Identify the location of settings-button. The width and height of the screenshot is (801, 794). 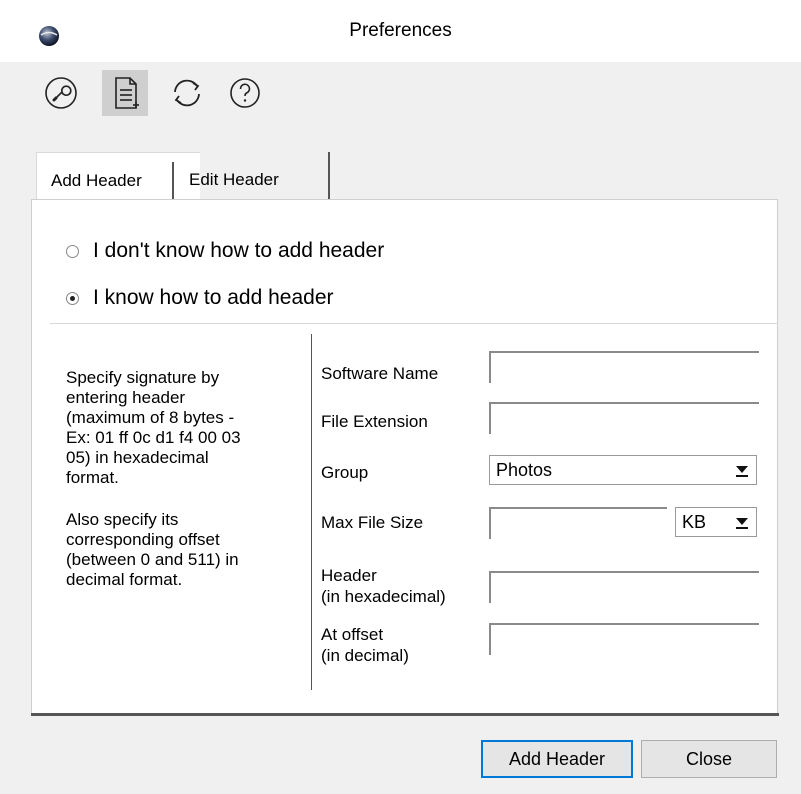
(61, 93).